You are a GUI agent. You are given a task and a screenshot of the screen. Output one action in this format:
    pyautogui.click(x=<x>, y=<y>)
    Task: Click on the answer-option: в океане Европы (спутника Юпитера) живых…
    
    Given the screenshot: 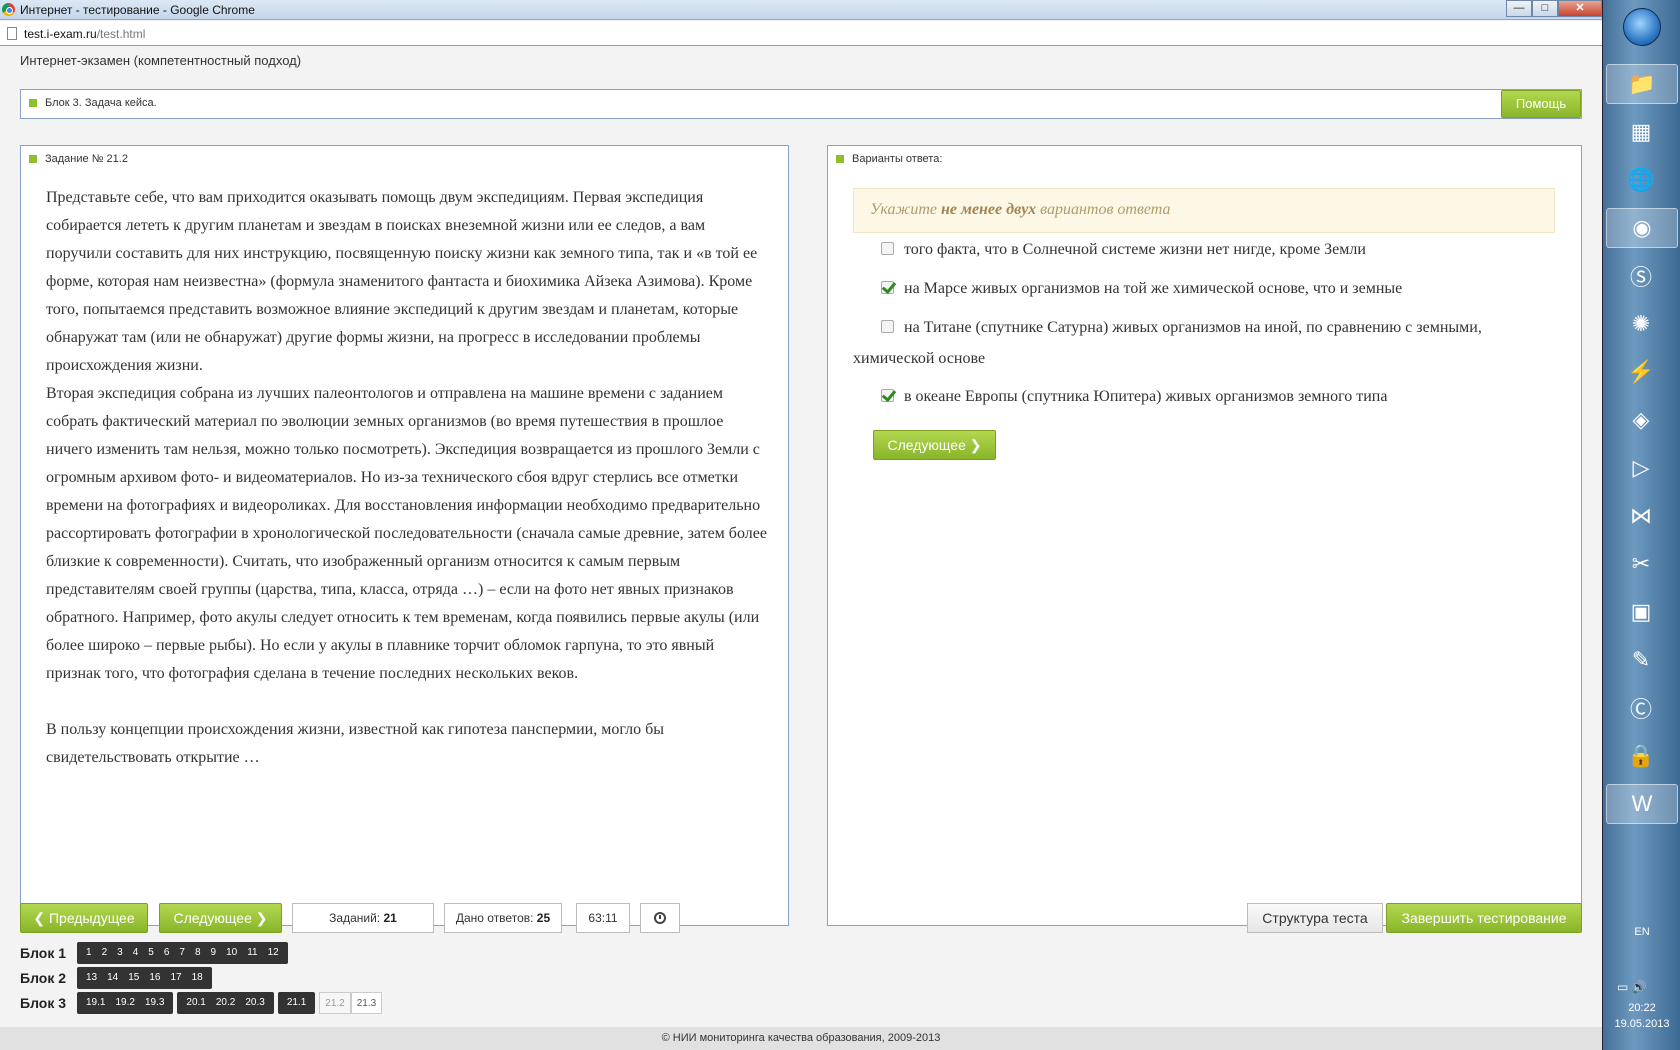 What is the action you would take?
    pyautogui.click(x=1203, y=397)
    